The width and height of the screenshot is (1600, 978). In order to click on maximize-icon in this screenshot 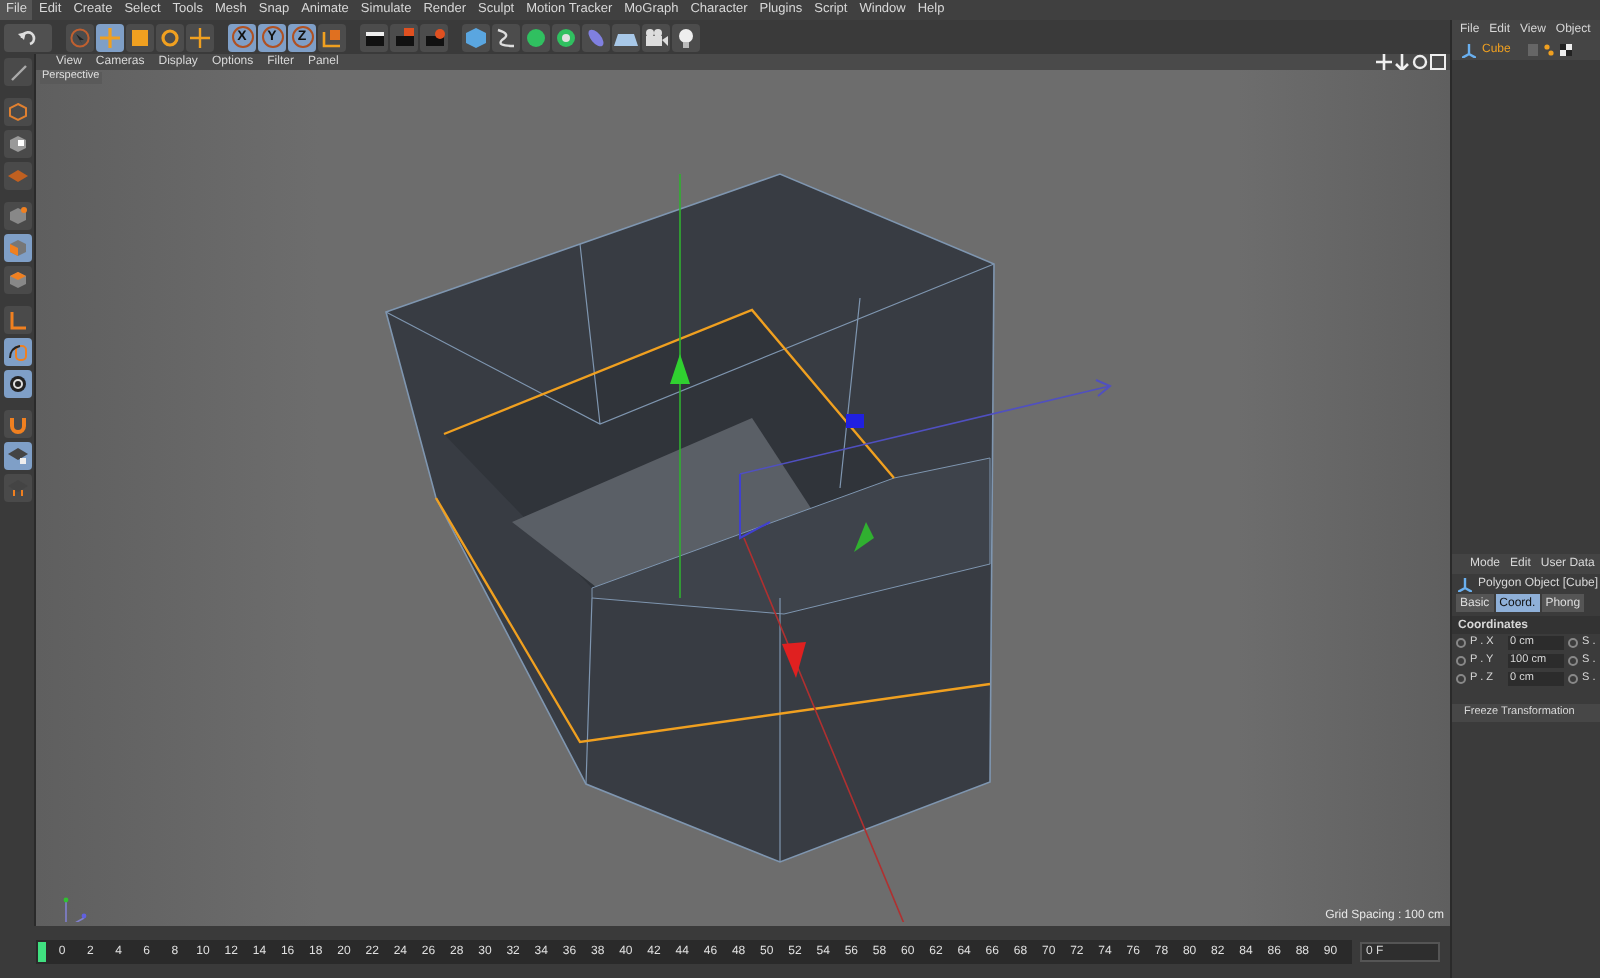, I will do `click(1438, 62)`.